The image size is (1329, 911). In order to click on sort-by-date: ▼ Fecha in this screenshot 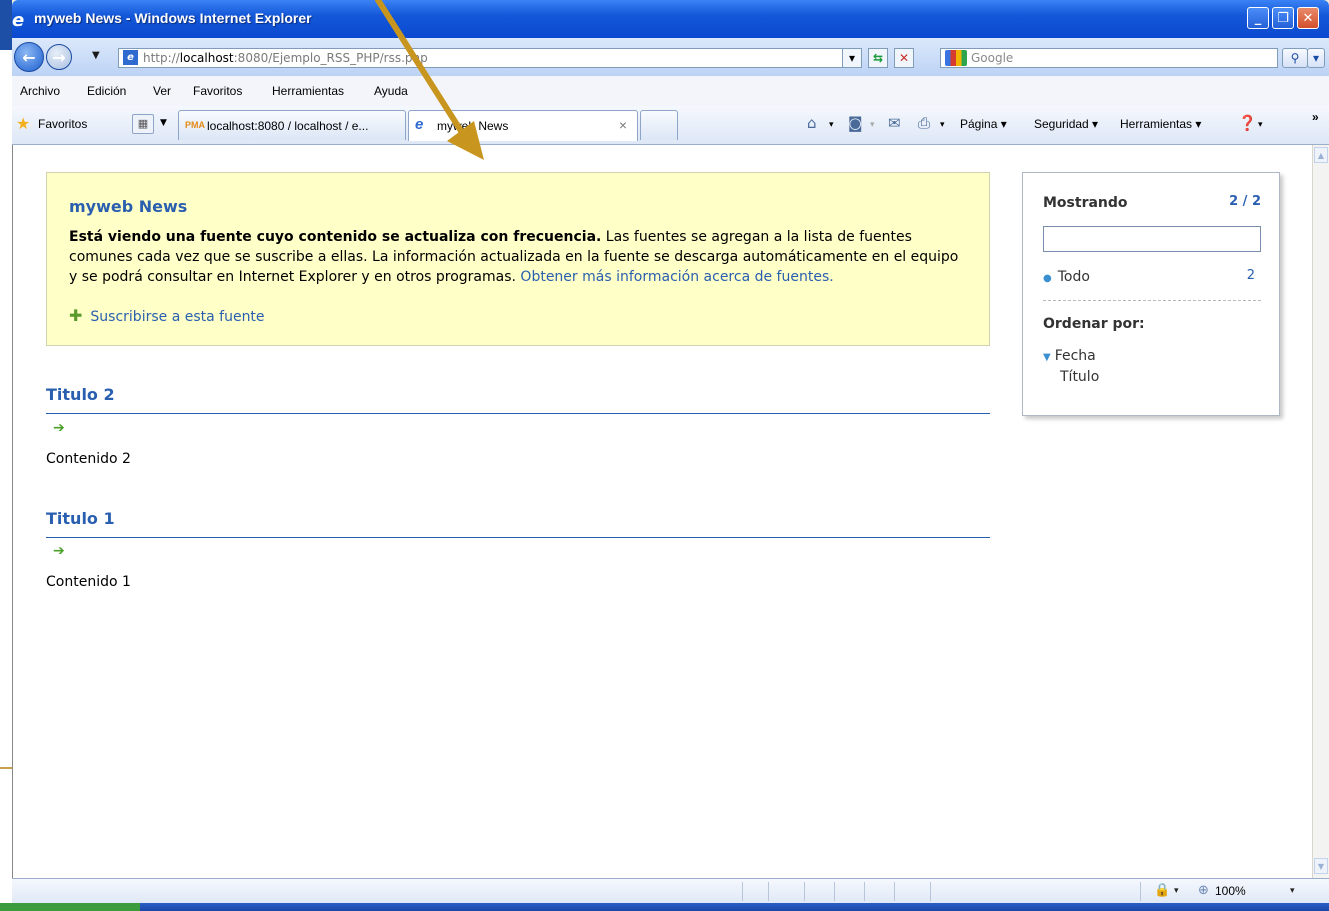, I will do `click(1069, 356)`.